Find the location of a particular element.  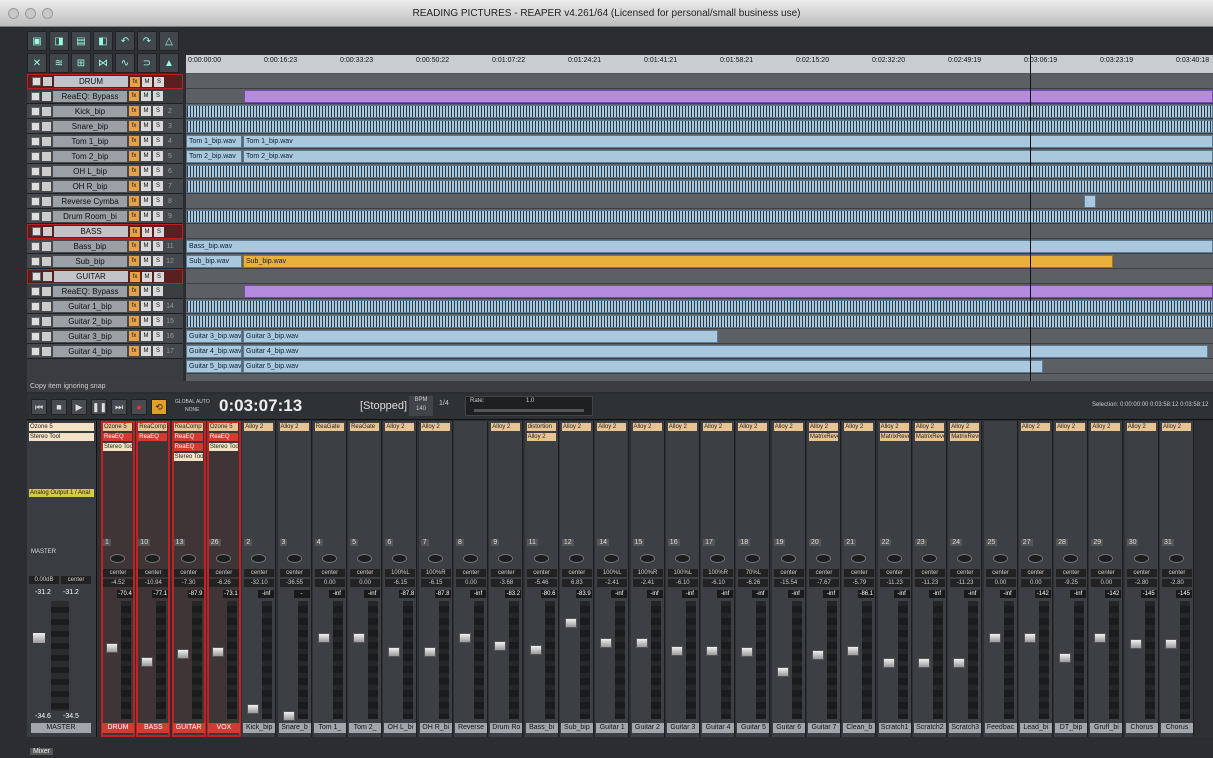

volume-value: -32.10 is located at coordinates (259, 583).